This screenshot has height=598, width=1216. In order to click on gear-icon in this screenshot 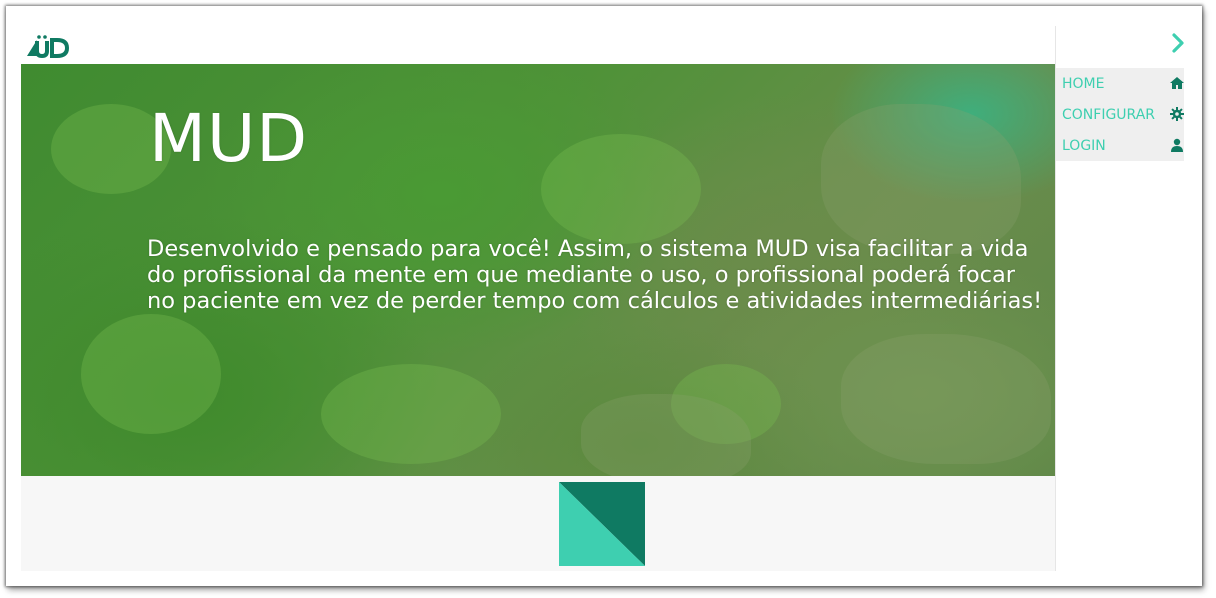, I will do `click(1177, 114)`.